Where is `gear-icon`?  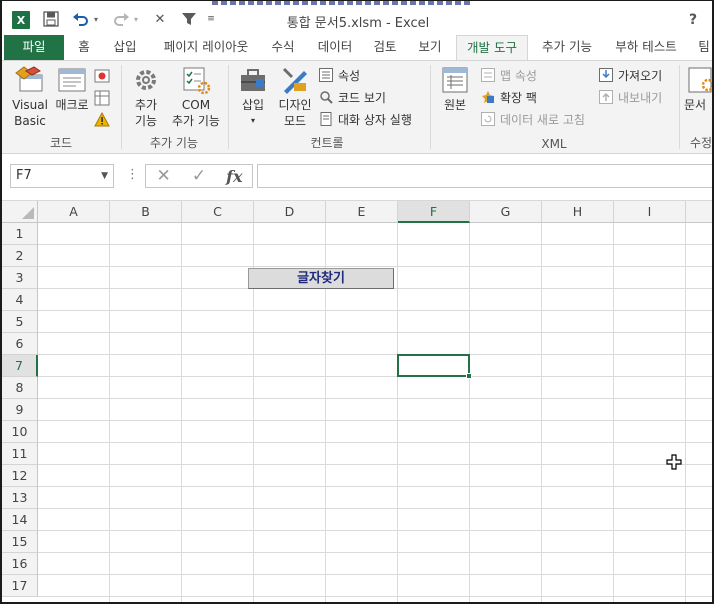 gear-icon is located at coordinates (146, 80).